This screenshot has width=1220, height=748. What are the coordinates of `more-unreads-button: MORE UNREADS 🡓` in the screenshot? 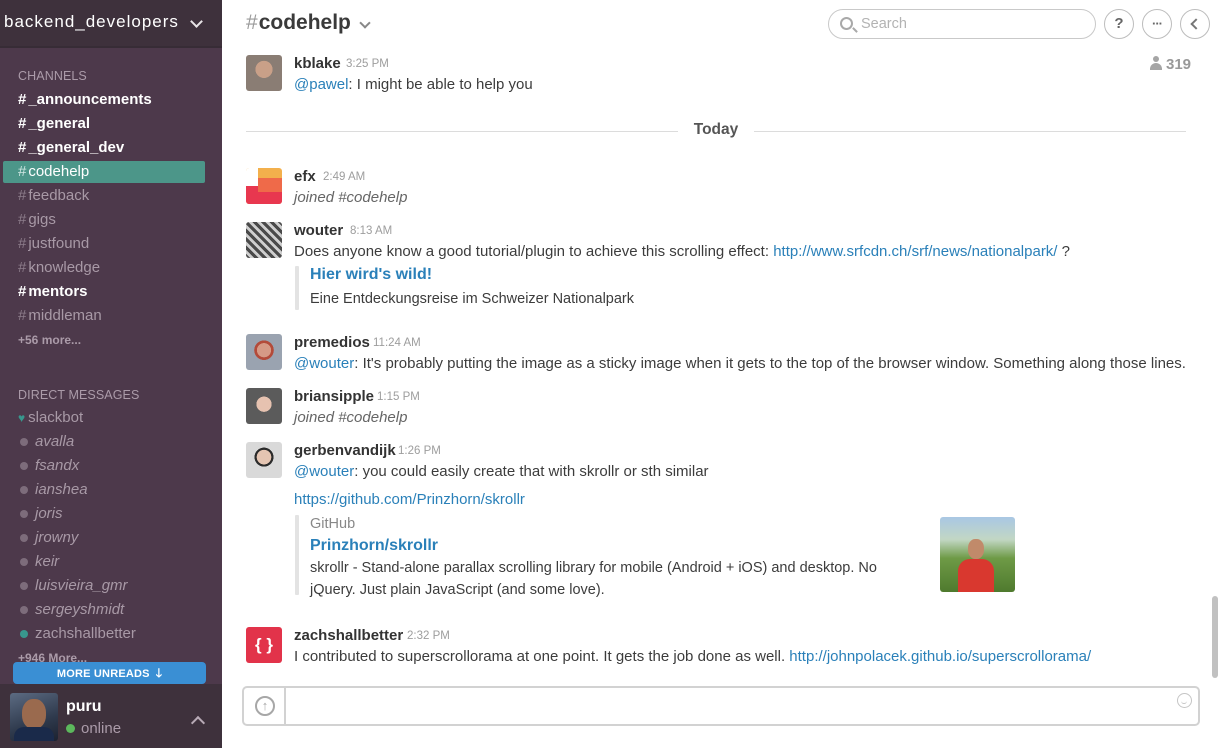 It's located at (109, 673).